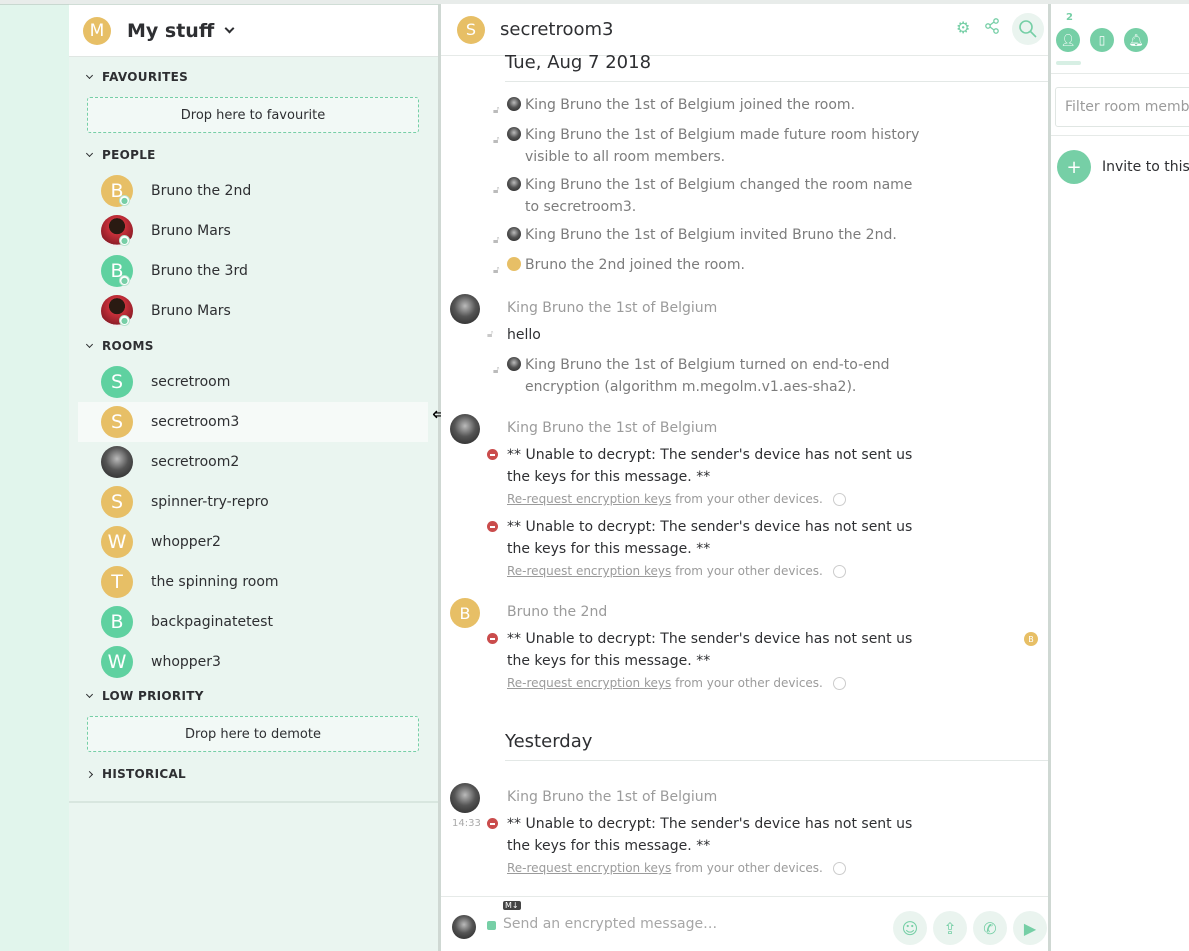  Describe the element at coordinates (253, 77) in the screenshot. I see `section-favourites: FAVOURITES` at that location.